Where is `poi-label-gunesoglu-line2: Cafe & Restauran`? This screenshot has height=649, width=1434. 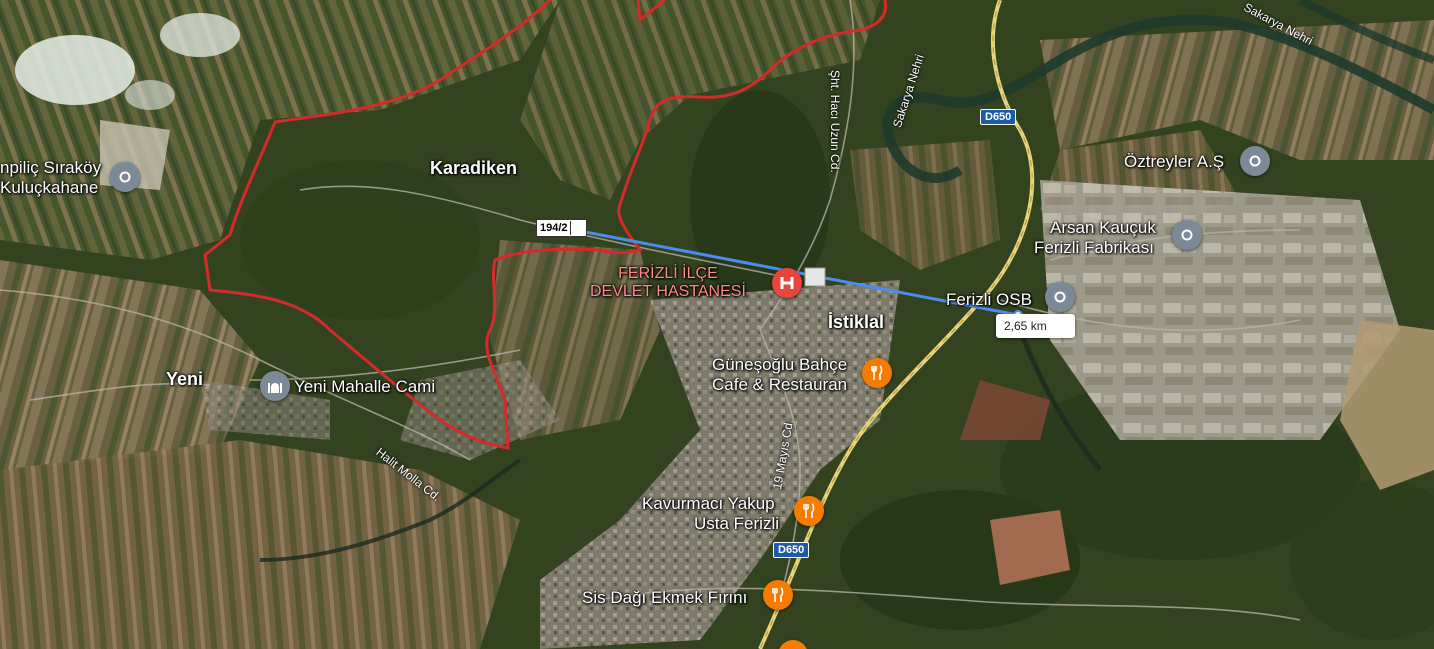
poi-label-gunesoglu-line2: Cafe & Restauran is located at coordinates (779, 385).